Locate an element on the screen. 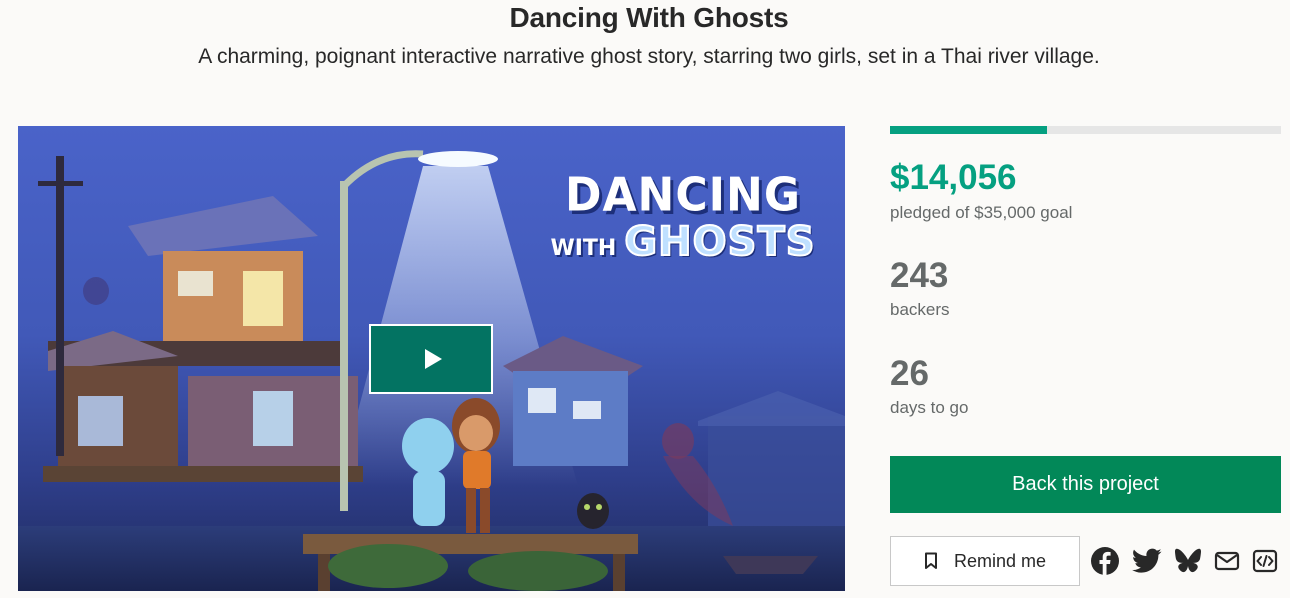 The height and width of the screenshot is (598, 1290). back-project-button: Back this project is located at coordinates (1085, 484).